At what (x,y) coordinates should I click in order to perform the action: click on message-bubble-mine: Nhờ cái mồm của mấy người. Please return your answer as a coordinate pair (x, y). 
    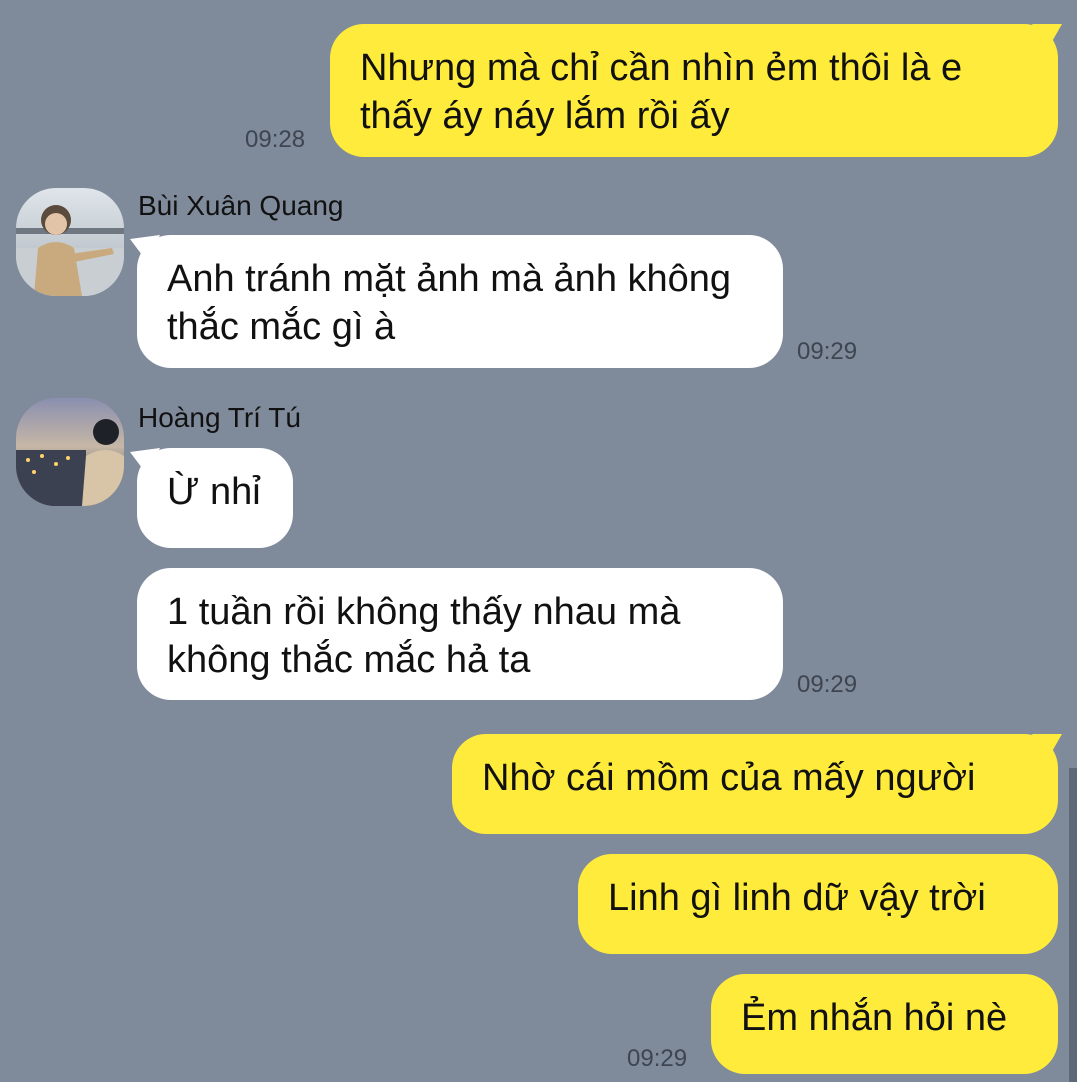
    Looking at the image, I should click on (755, 784).